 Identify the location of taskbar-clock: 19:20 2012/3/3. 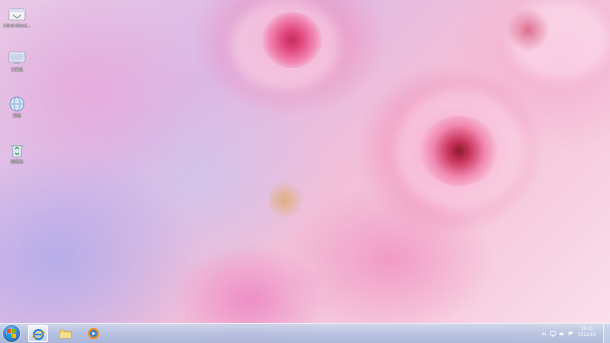
(587, 332).